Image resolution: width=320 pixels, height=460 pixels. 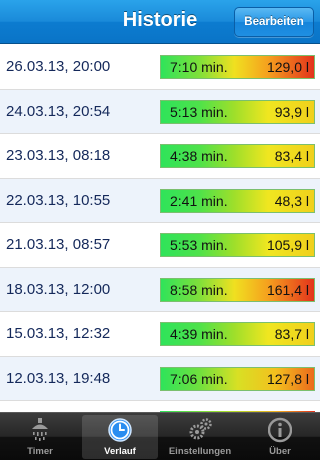 What do you see at coordinates (237, 378) in the screenshot?
I see `consumption-bar: 7:06 min. 127,8 l` at bounding box center [237, 378].